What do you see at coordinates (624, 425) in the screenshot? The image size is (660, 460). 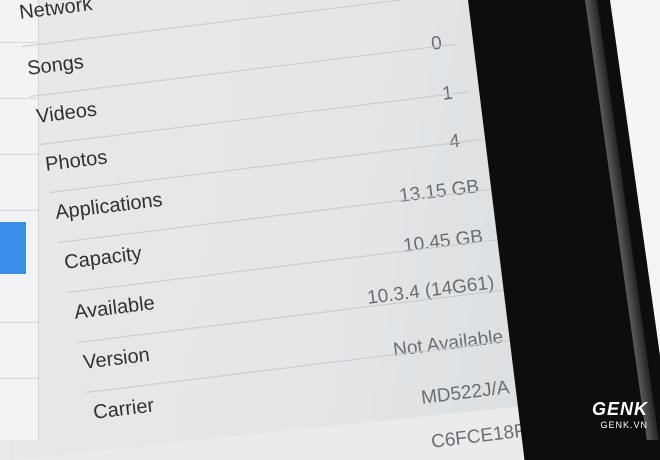 I see `watermark-site: GENK.VN` at bounding box center [624, 425].